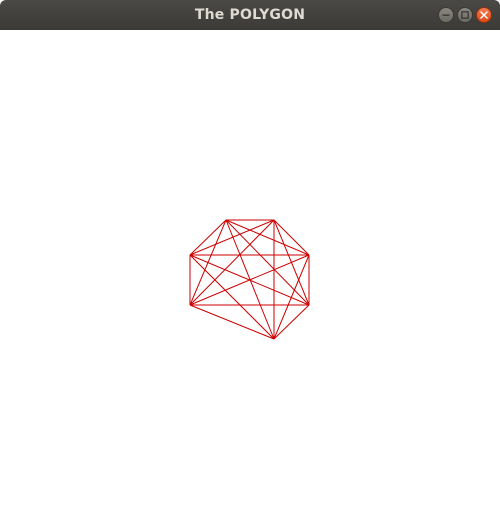 The height and width of the screenshot is (530, 500). I want to click on polygon-drawing, so click(249, 279).